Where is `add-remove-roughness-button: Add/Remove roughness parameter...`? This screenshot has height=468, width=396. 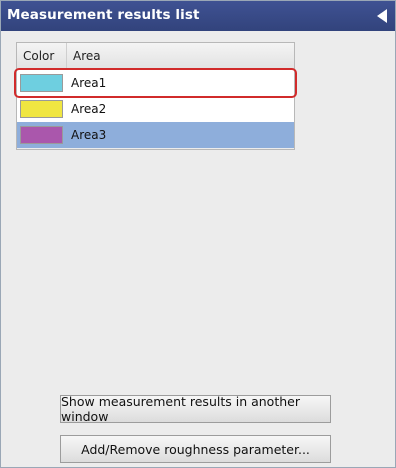
add-remove-roughness-button: Add/Remove roughness parameter... is located at coordinates (195, 449).